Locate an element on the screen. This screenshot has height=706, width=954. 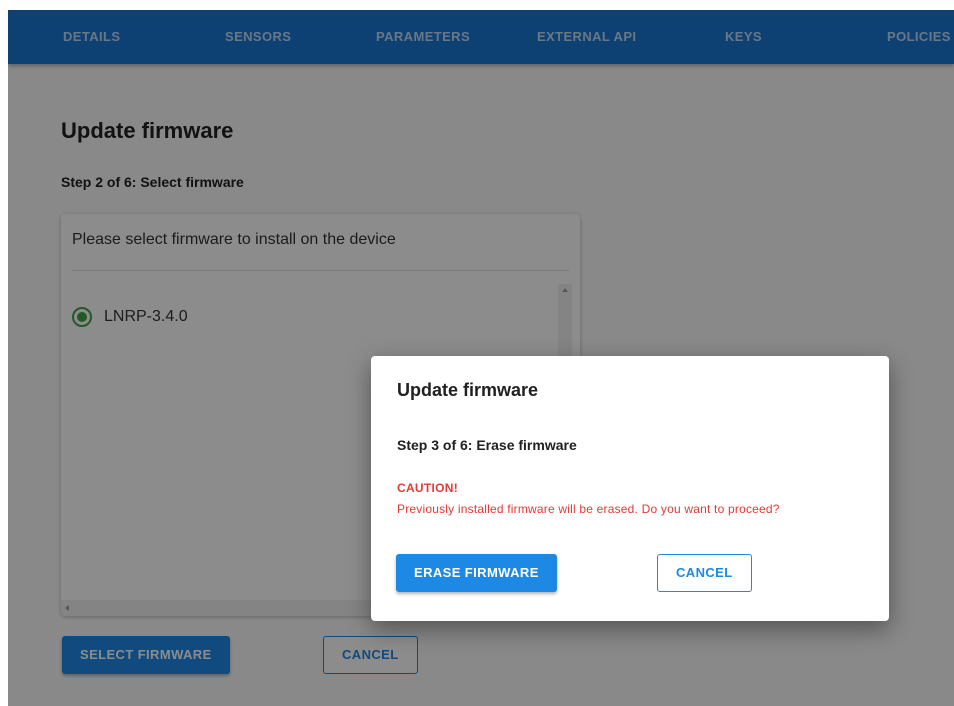
caution-label: CAUTION! is located at coordinates (428, 488).